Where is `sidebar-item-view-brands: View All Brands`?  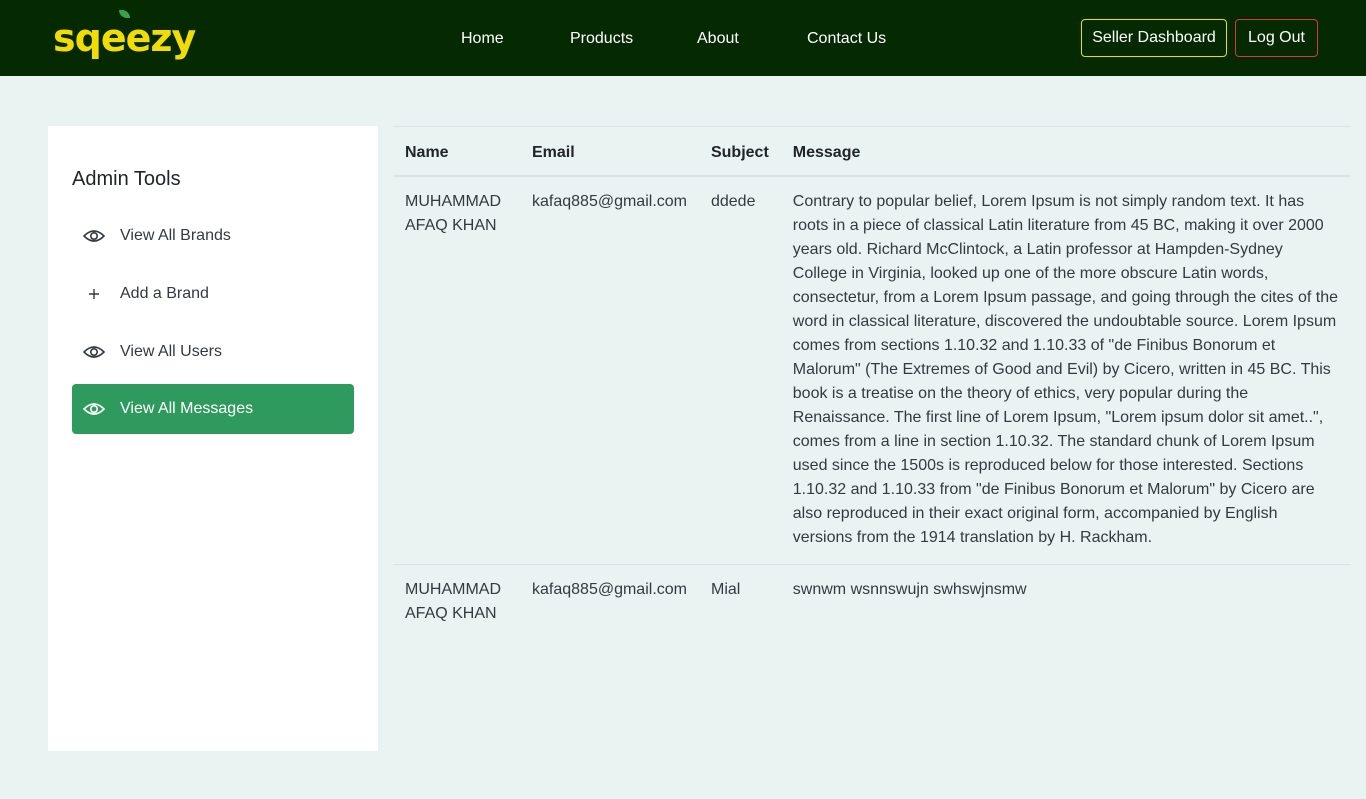
sidebar-item-view-brands: View All Brands is located at coordinates (213, 236).